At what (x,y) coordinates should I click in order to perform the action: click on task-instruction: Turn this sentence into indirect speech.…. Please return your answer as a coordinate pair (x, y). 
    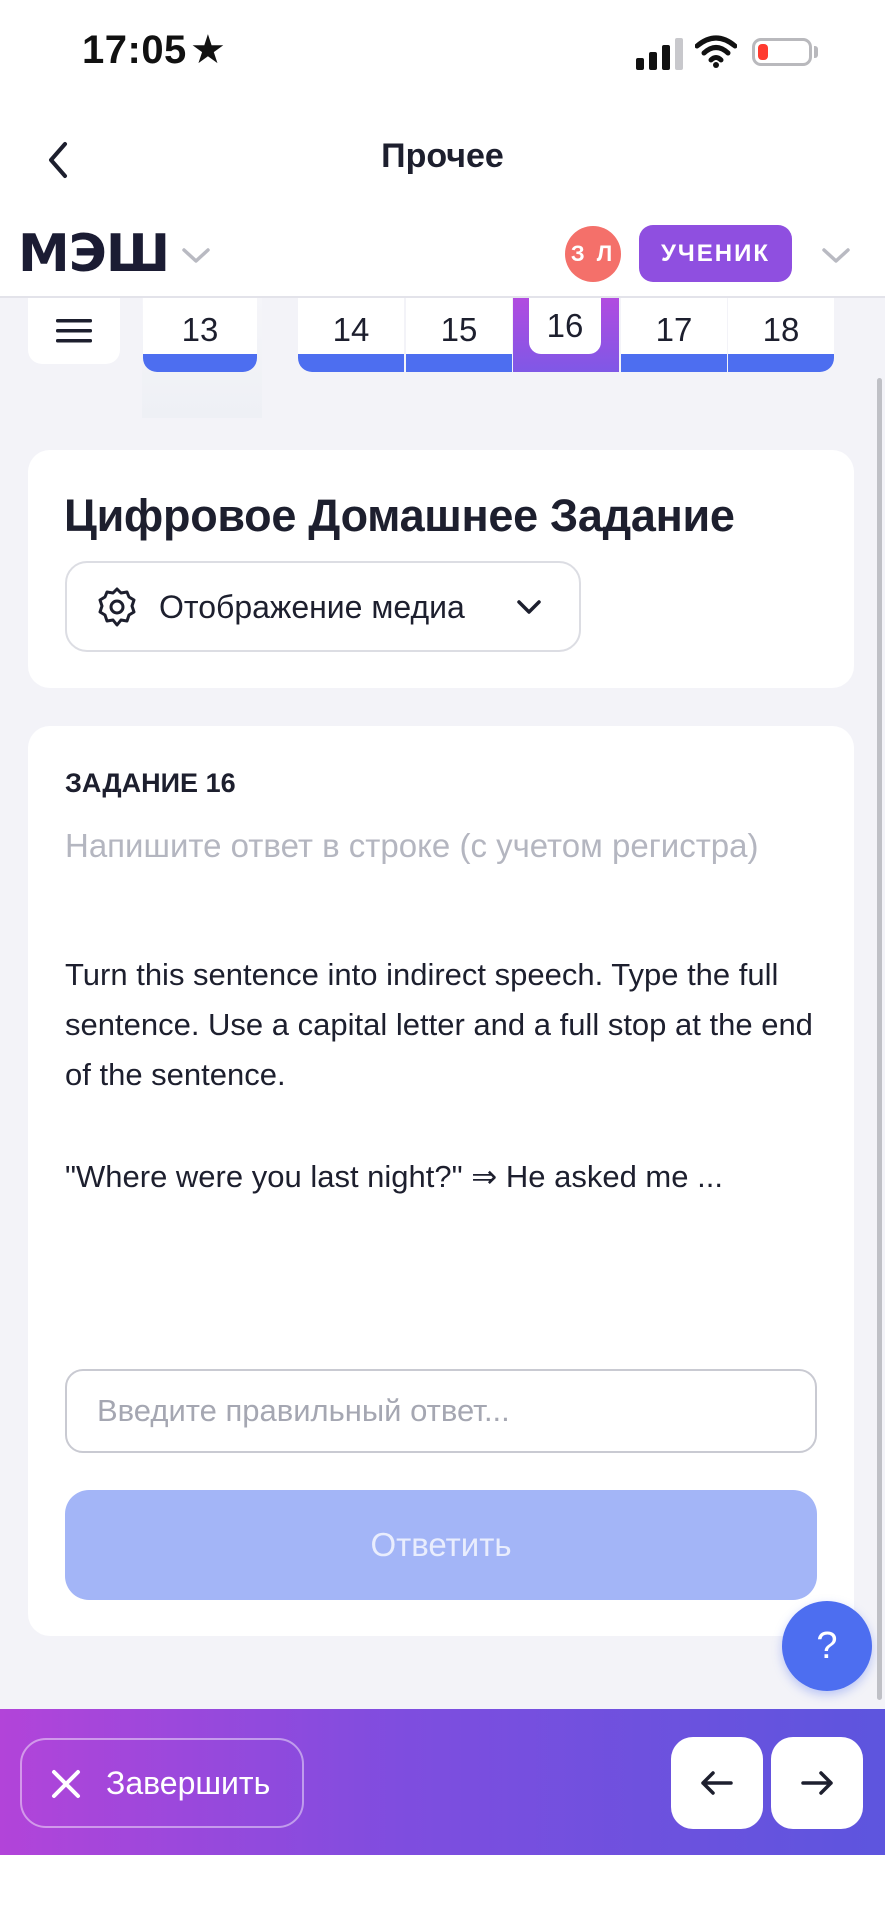
    Looking at the image, I should click on (439, 1024).